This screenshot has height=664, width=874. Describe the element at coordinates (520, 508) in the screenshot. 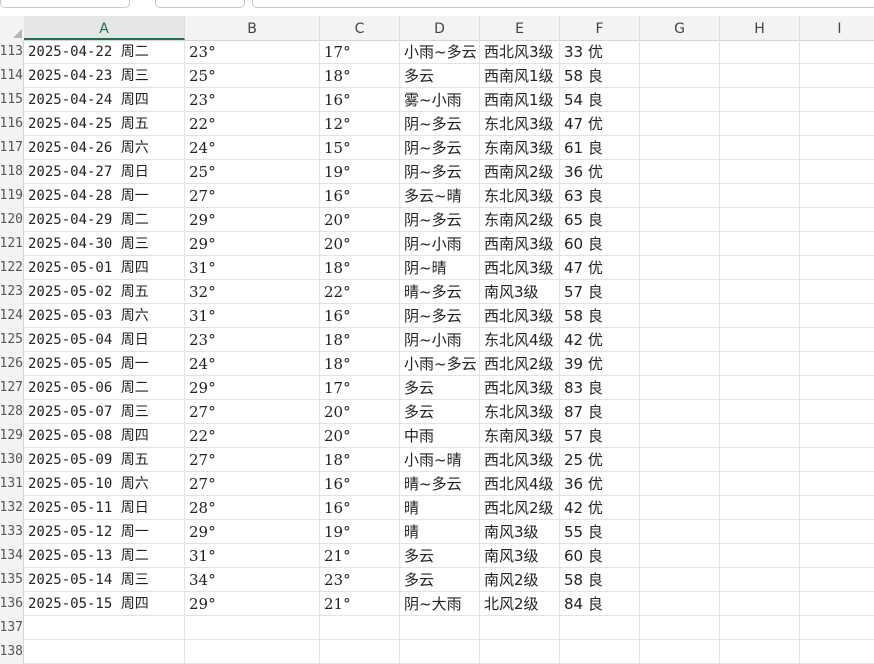

I see `cell-wind: 西北风2级` at that location.